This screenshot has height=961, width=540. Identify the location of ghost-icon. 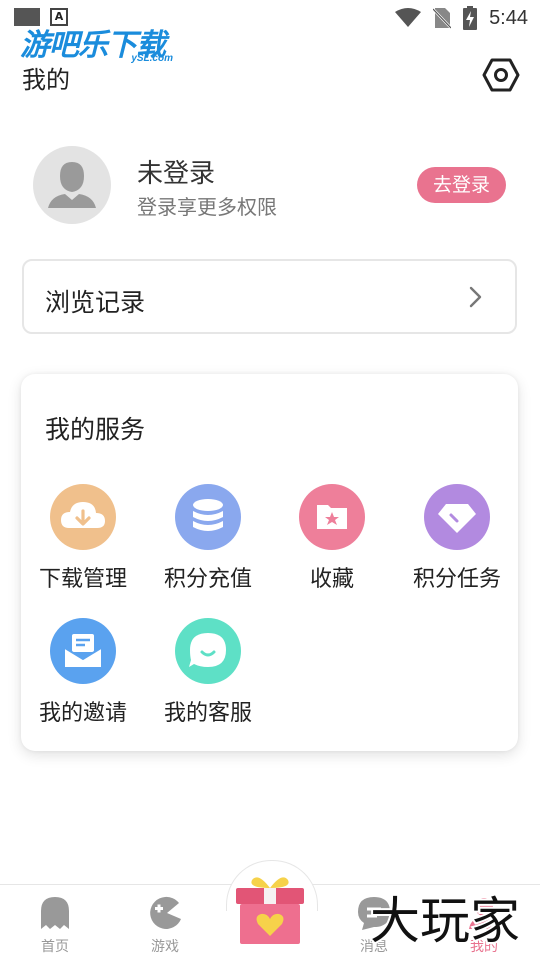
(55, 913).